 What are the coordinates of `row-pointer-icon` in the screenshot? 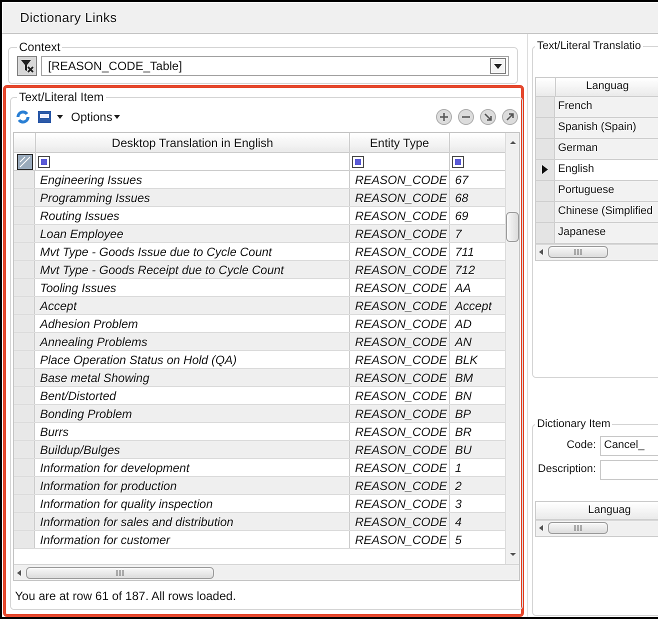 It's located at (545, 169).